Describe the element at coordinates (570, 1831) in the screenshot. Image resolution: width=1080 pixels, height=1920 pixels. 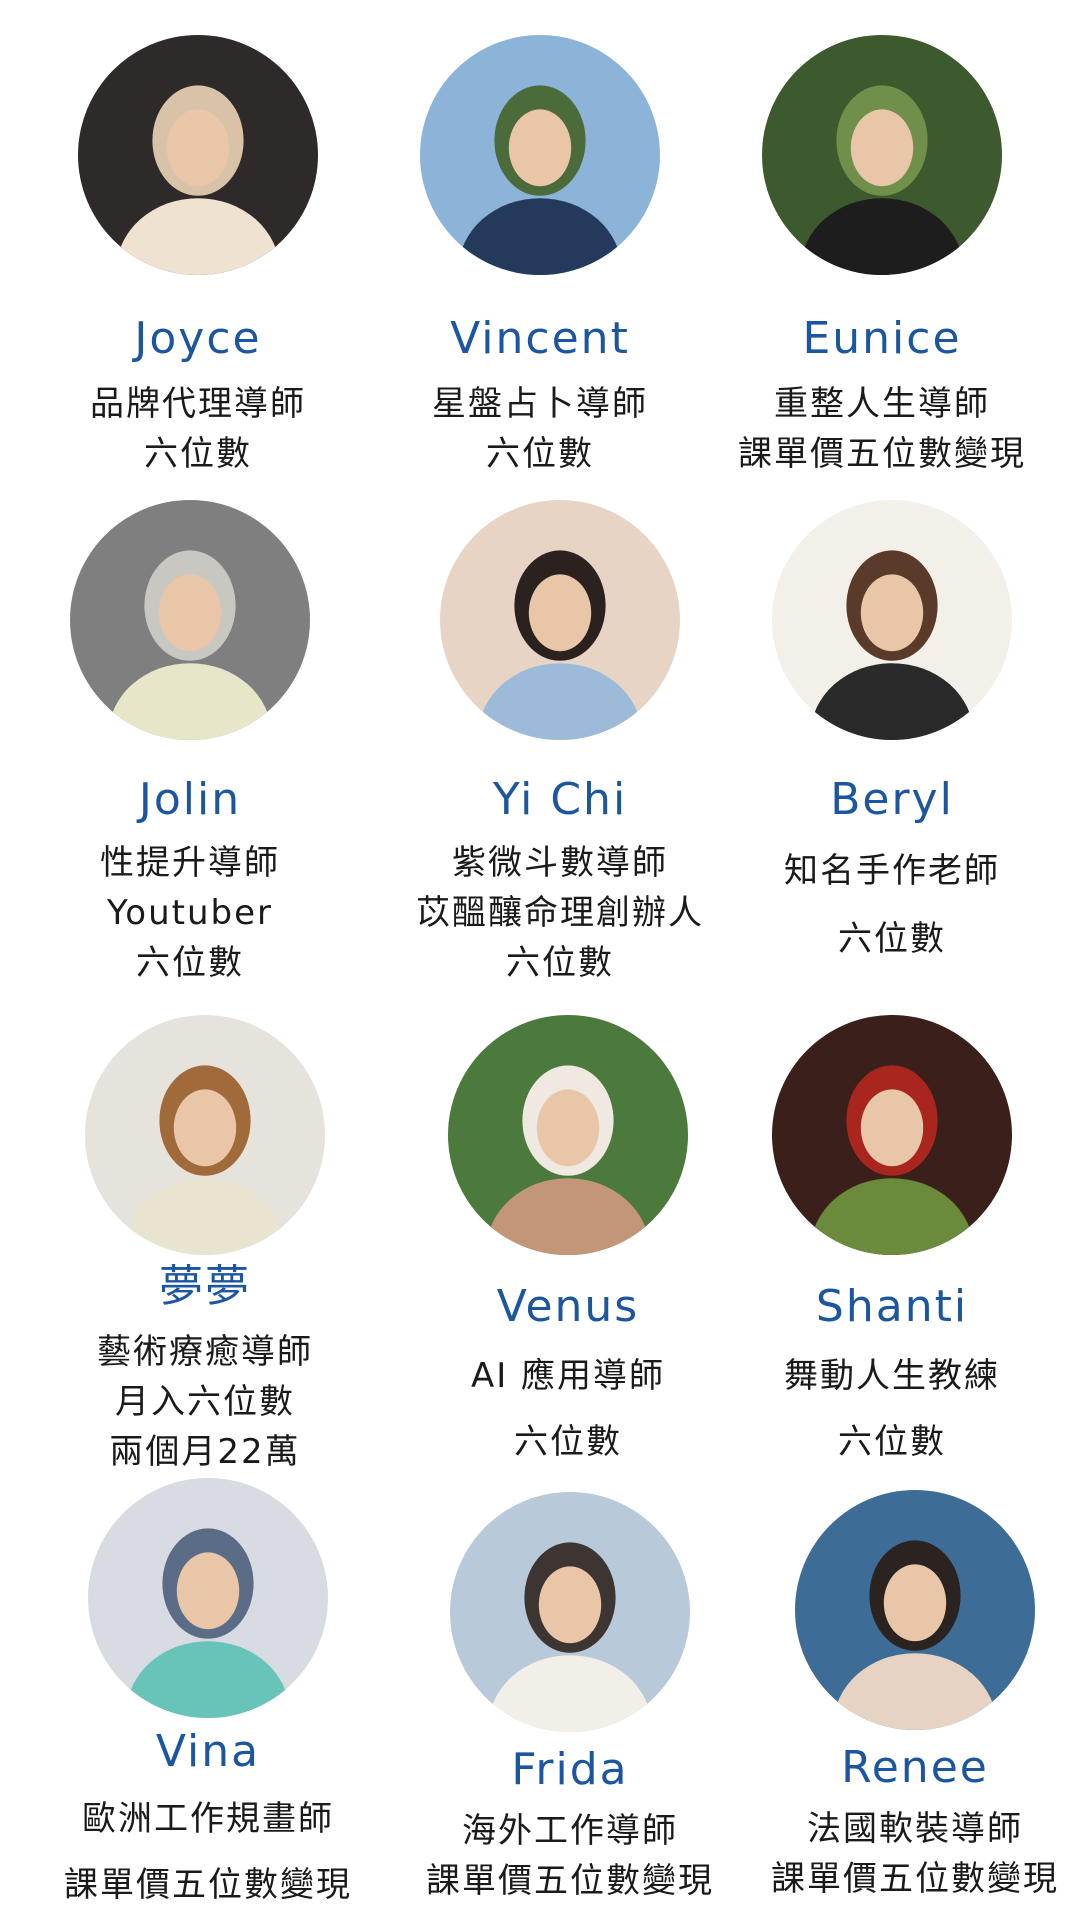
I see `mentor-title: 海外工作導師` at that location.